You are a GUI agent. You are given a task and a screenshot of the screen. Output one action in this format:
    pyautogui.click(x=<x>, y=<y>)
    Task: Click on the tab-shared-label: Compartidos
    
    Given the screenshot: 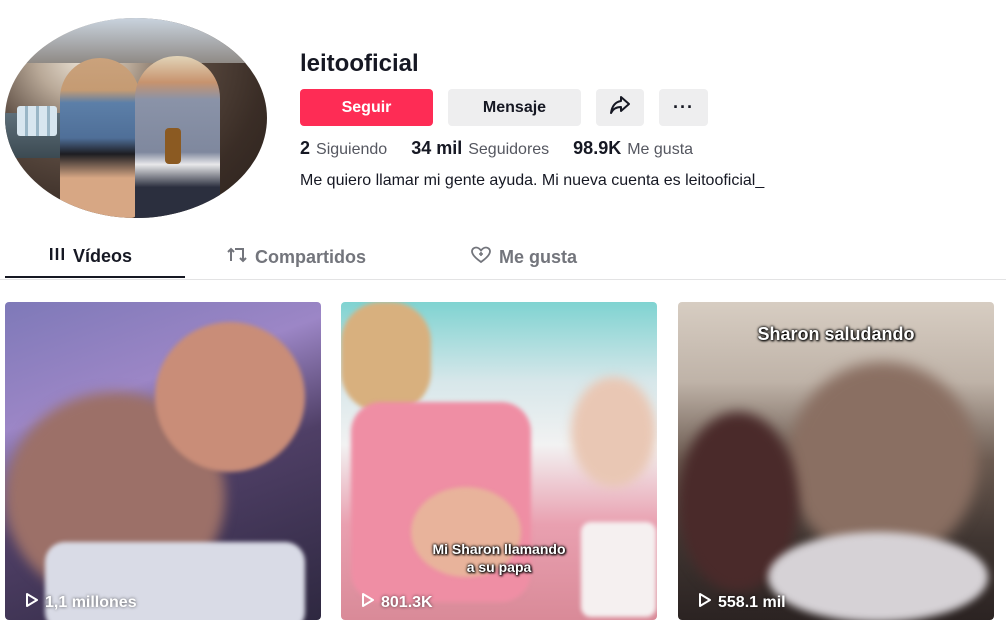 What is the action you would take?
    pyautogui.click(x=311, y=257)
    